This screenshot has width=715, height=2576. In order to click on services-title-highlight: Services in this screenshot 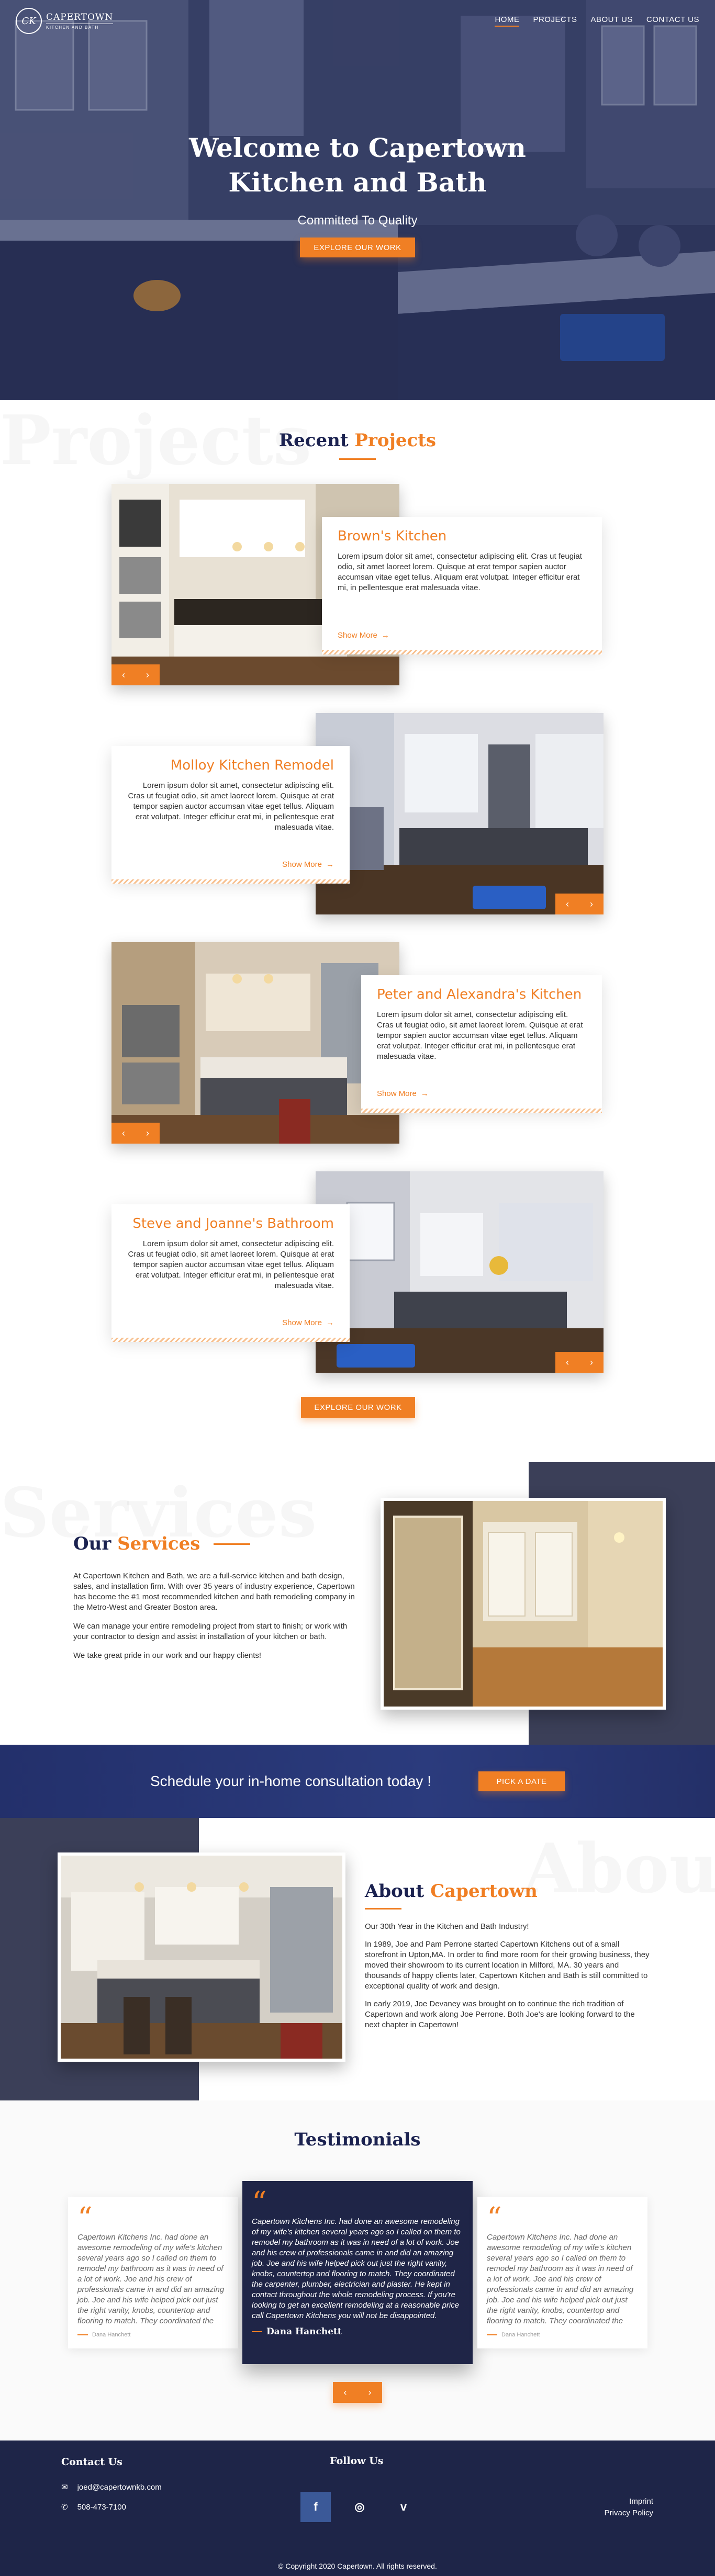, I will do `click(159, 1544)`.